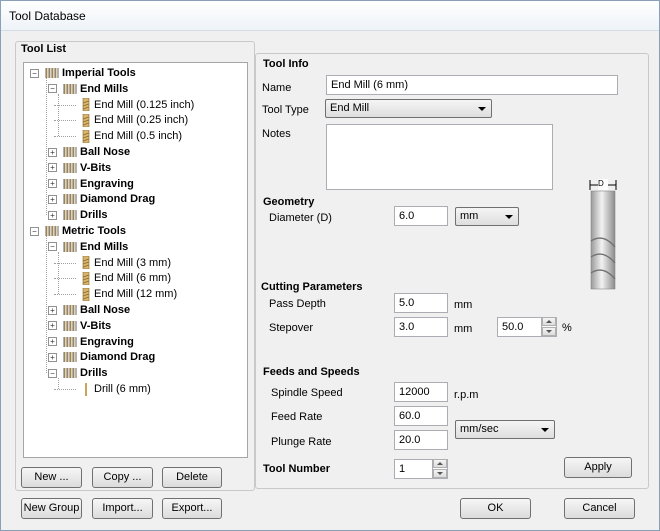  What do you see at coordinates (421, 303) in the screenshot?
I see `pass-depth-input: 5.0` at bounding box center [421, 303].